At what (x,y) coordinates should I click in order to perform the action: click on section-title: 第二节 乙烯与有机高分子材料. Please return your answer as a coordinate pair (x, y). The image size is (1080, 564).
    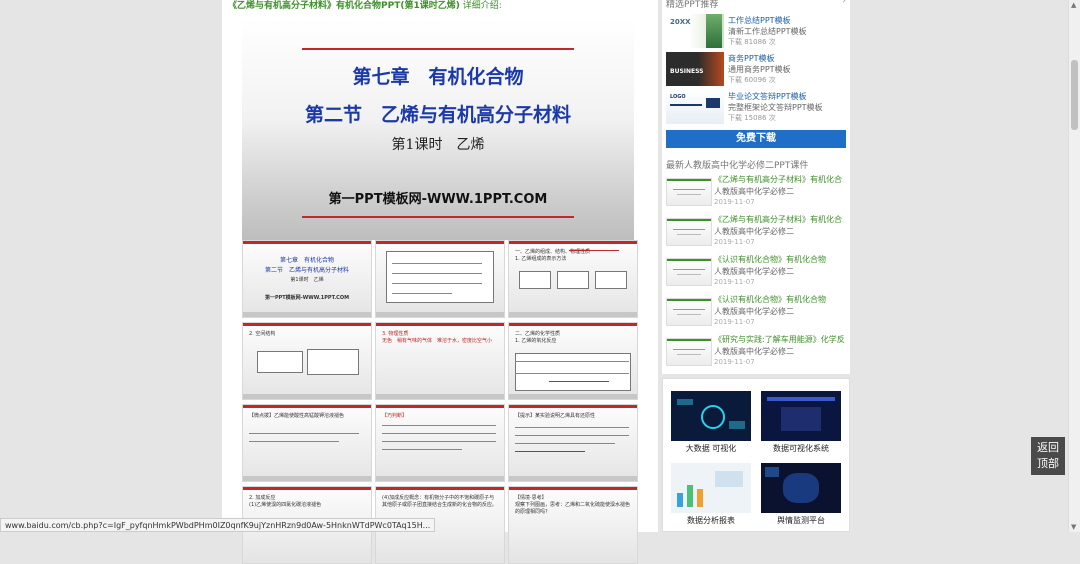
    Looking at the image, I should click on (437, 115).